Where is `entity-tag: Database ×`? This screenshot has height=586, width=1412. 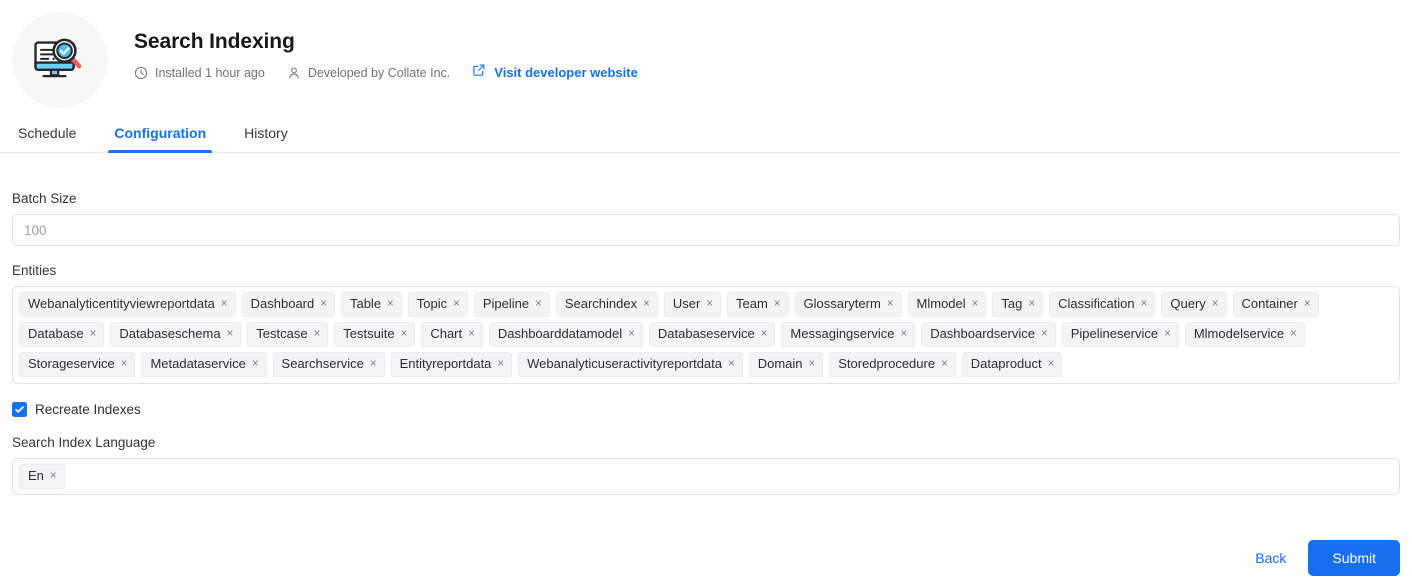 entity-tag: Database × is located at coordinates (62, 334).